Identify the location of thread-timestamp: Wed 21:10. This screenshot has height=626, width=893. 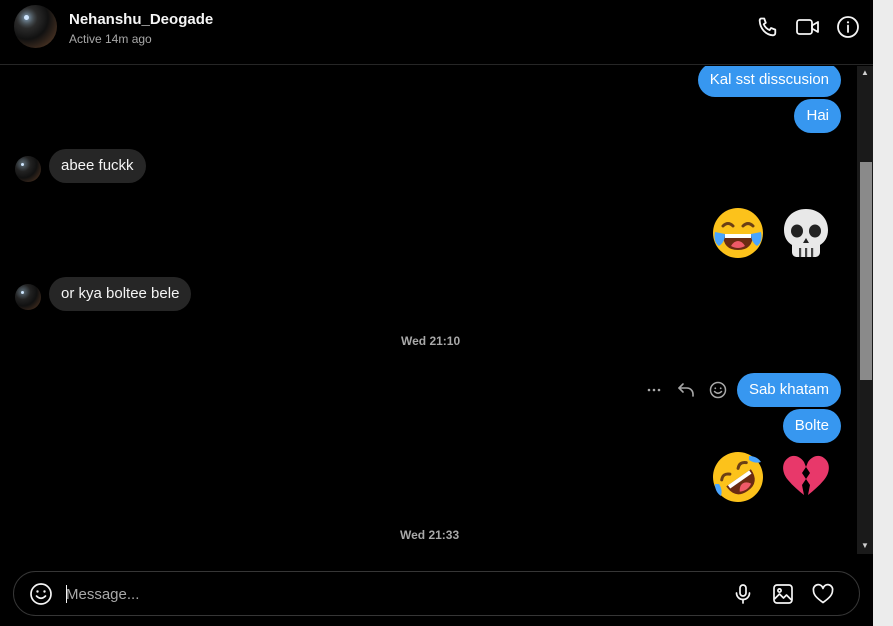
(431, 341).